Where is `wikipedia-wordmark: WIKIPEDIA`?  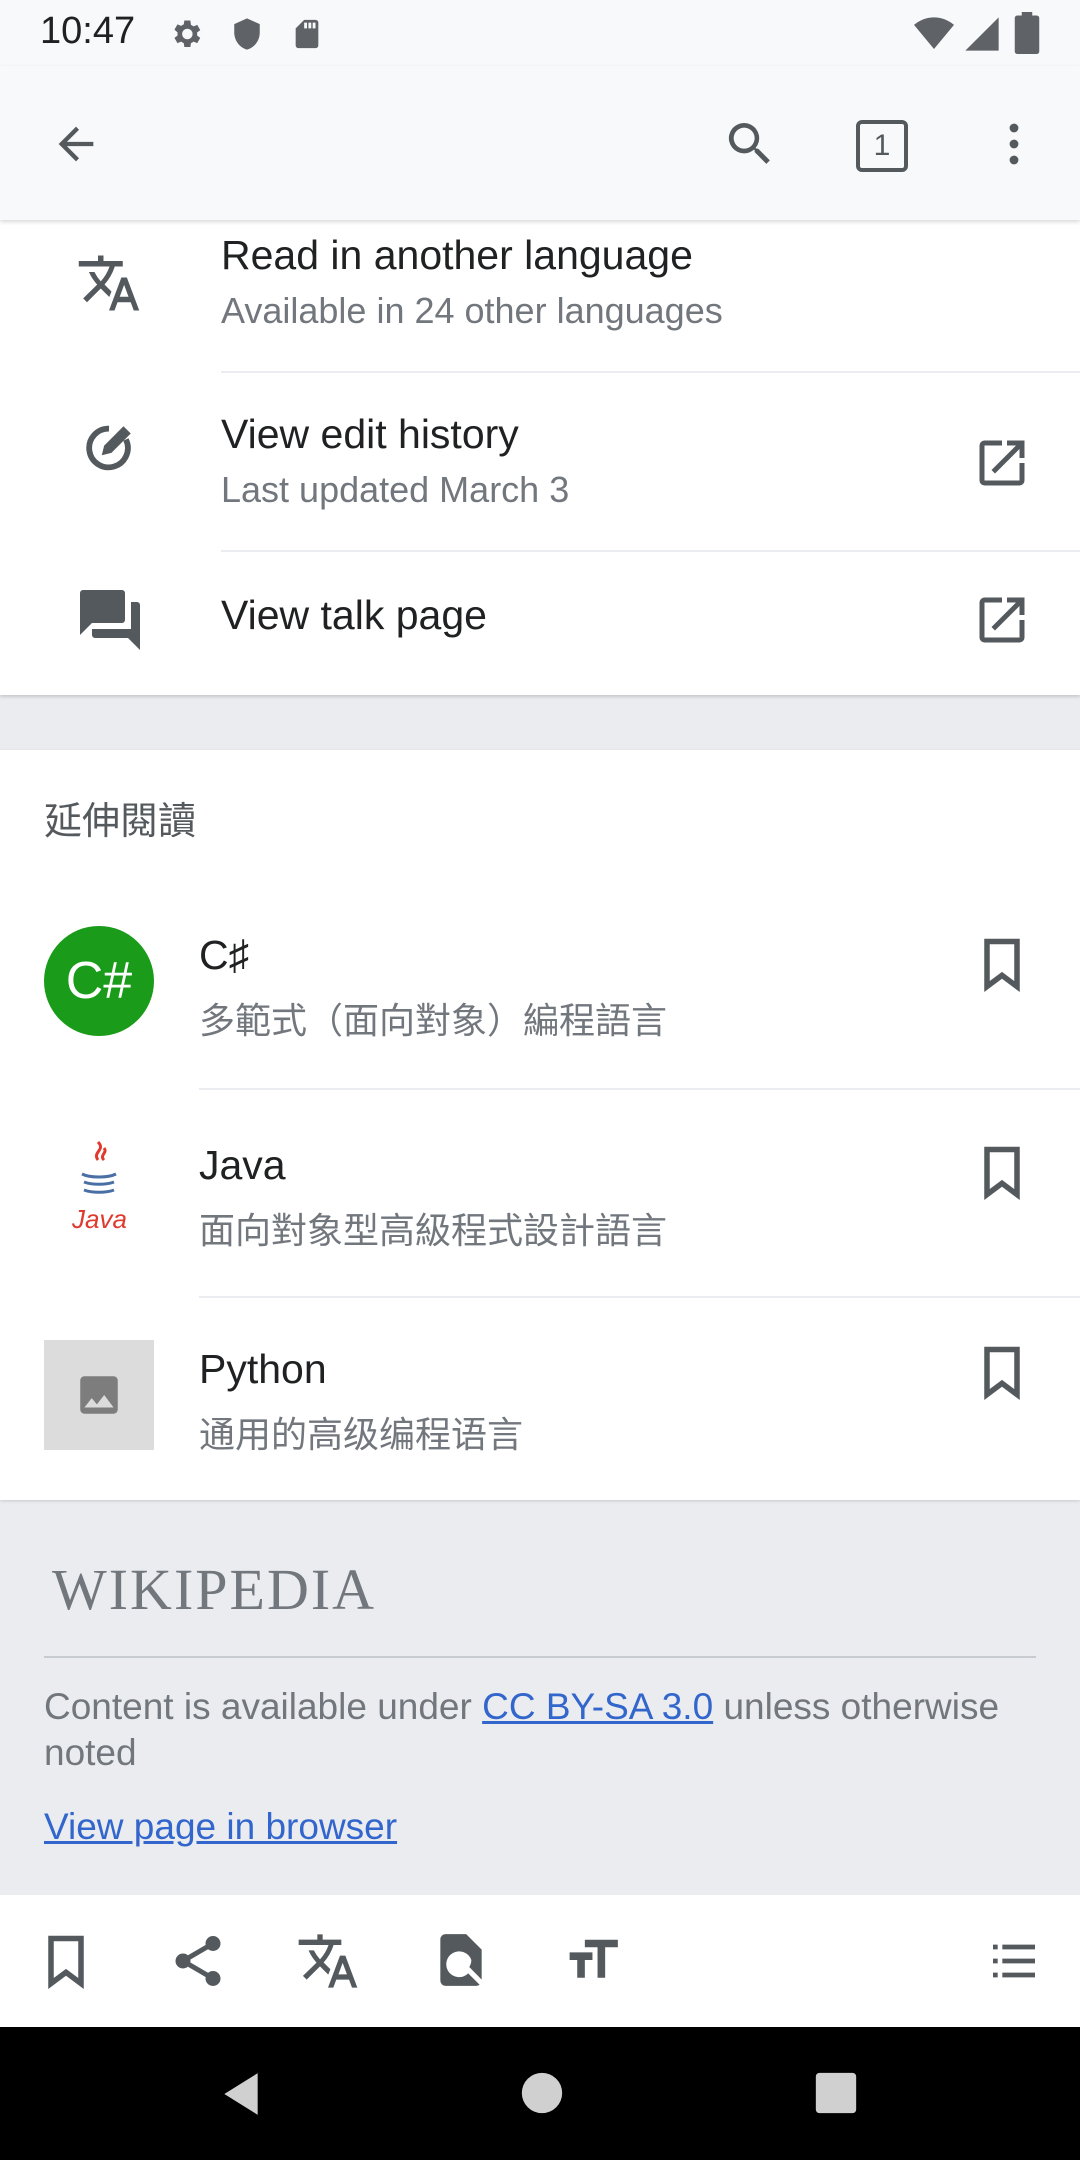
wikipedia-wordmark: WIKIPEDIA is located at coordinates (214, 1589).